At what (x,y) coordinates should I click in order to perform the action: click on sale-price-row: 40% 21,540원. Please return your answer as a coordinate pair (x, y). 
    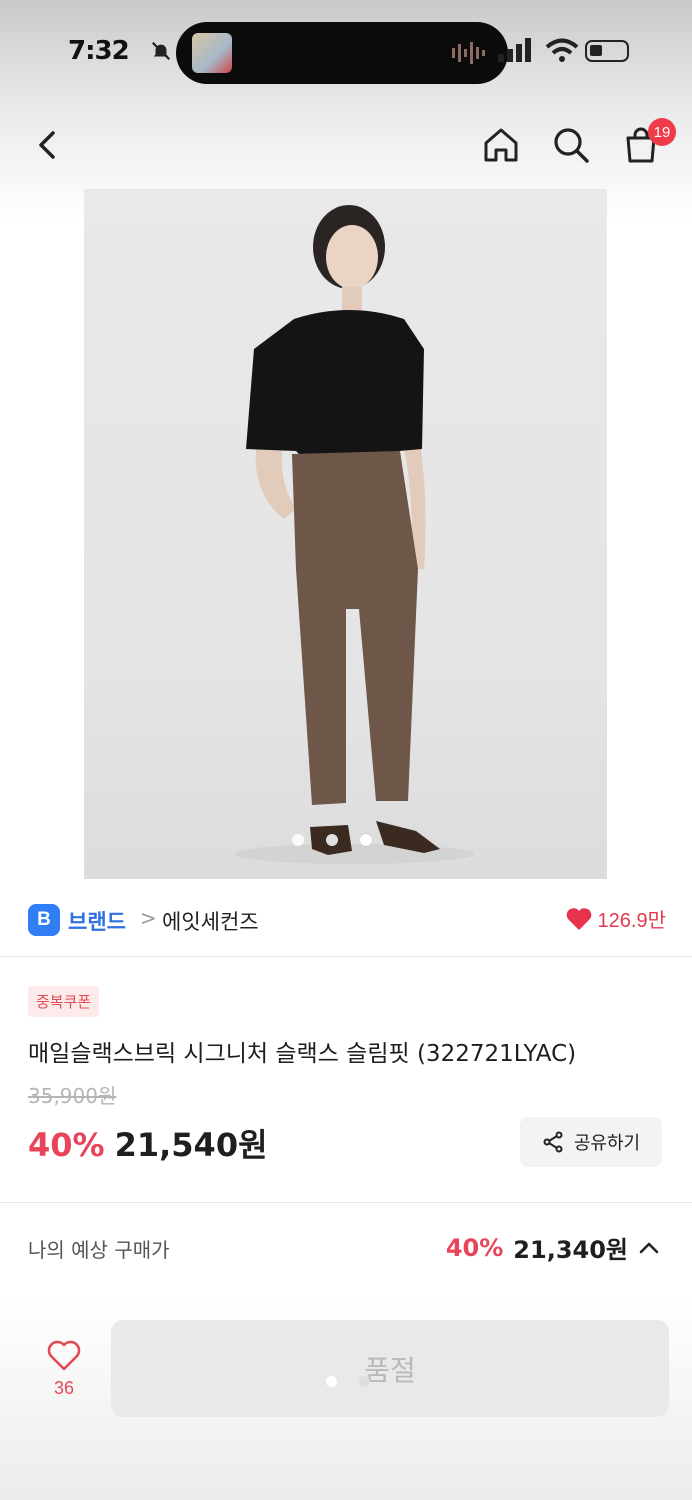
    Looking at the image, I should click on (148, 1143).